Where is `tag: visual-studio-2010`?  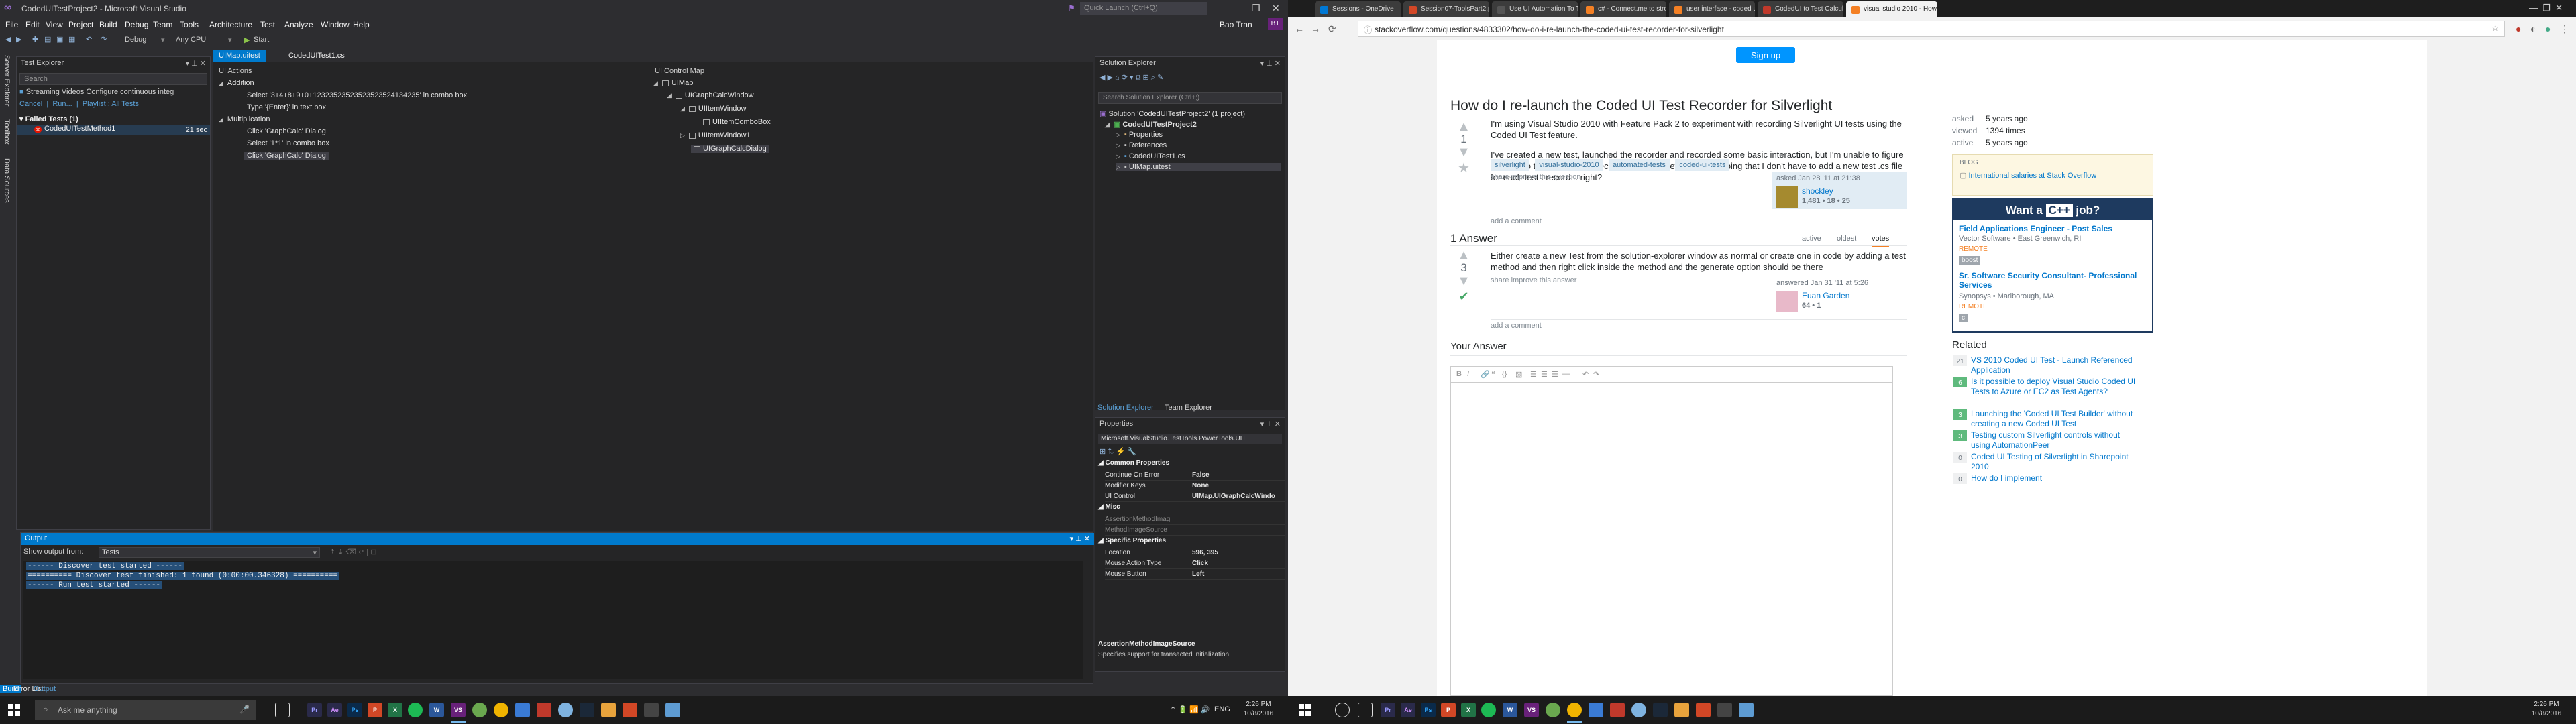
tag: visual-studio-2010 is located at coordinates (1569, 165).